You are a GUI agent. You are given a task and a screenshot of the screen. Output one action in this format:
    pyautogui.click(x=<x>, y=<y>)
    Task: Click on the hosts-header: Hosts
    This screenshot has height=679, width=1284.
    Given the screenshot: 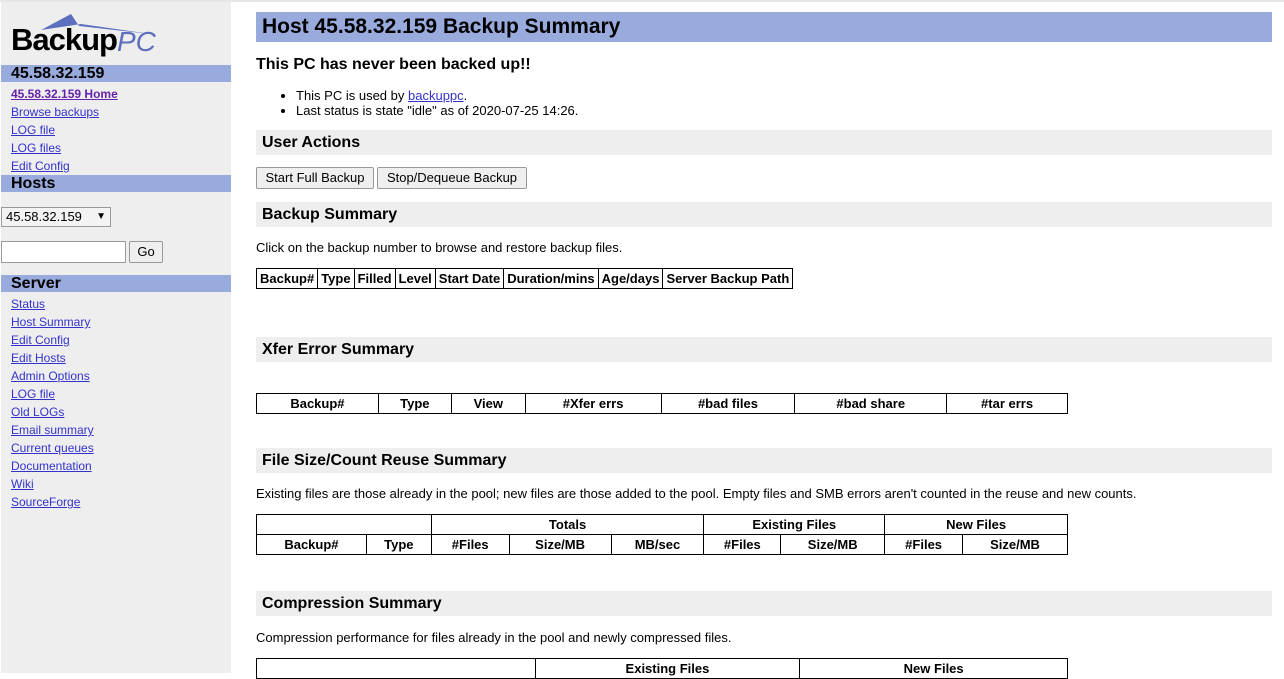 What is the action you would take?
    pyautogui.click(x=116, y=183)
    